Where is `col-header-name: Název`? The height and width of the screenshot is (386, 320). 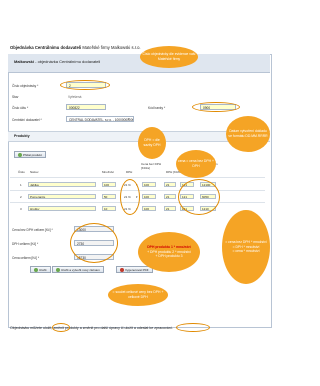
col-header-name: Název is located at coordinates (34, 172).